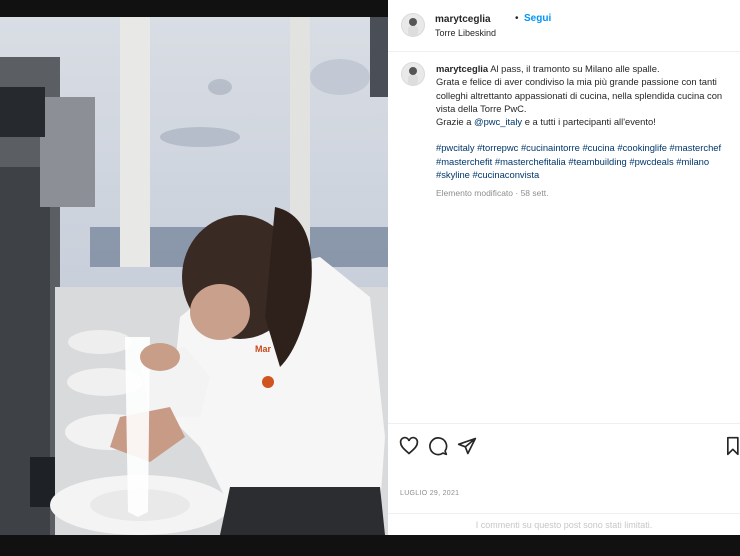 Image resolution: width=740 pixels, height=556 pixels. What do you see at coordinates (453, 174) in the screenshot?
I see `hashtag-link: #skyline` at bounding box center [453, 174].